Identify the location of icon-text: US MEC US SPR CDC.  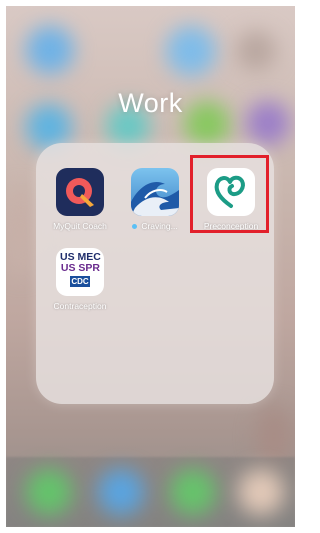
(80, 269).